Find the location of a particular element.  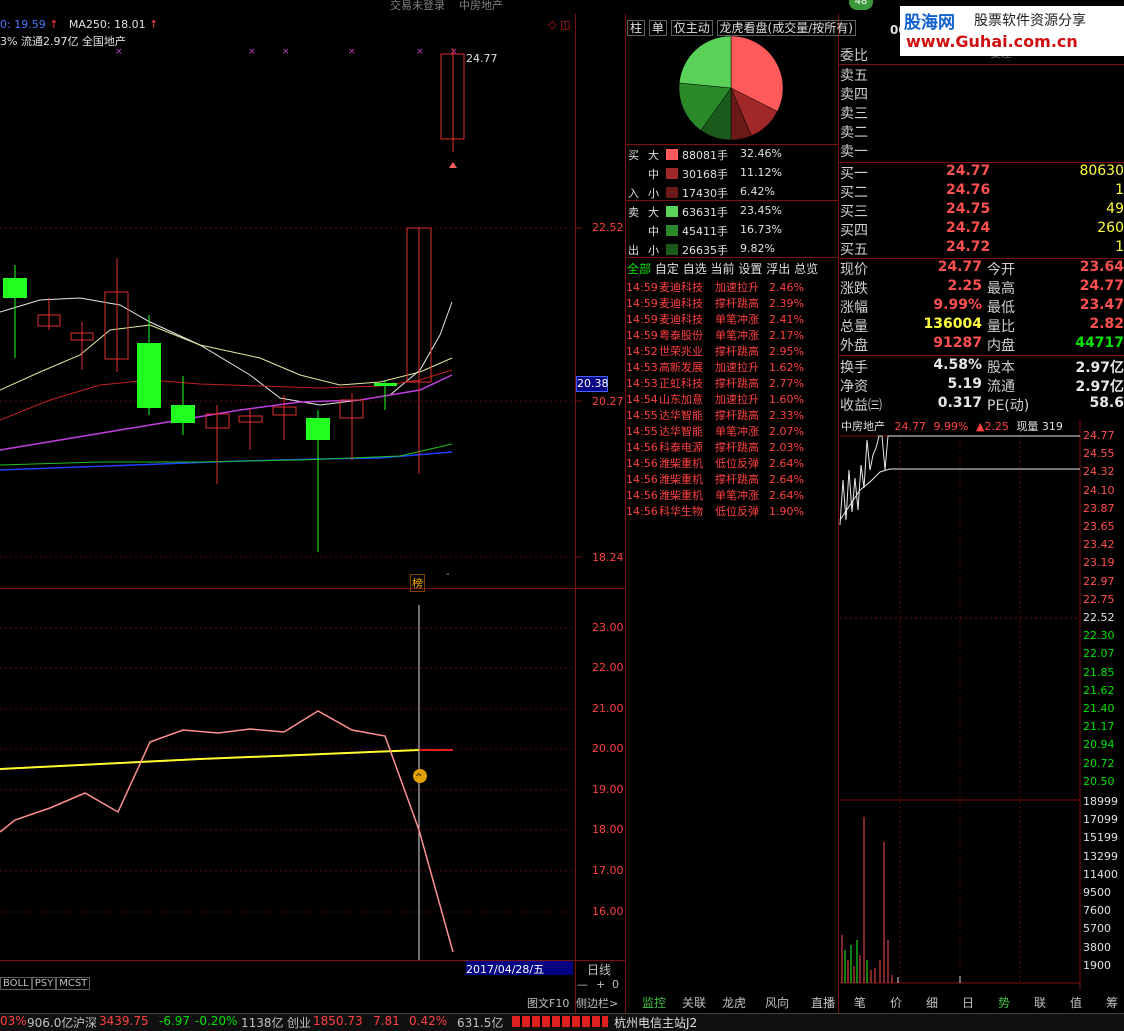

tab-dragon-tiger: 龙虎看盘(成交量/按所有) is located at coordinates (786, 28).